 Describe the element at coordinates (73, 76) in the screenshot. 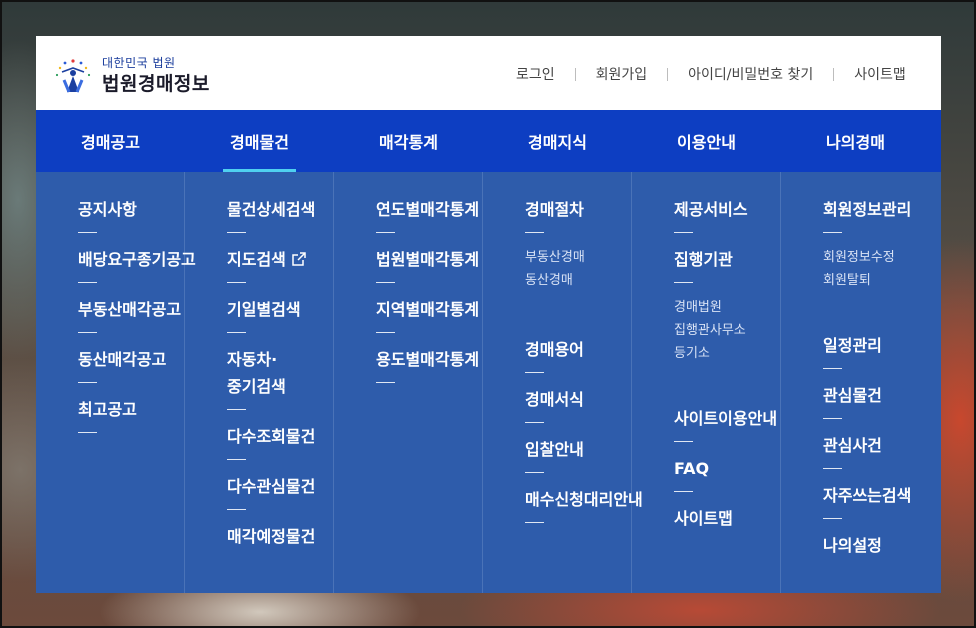

I see `court-emblem-icon` at that location.